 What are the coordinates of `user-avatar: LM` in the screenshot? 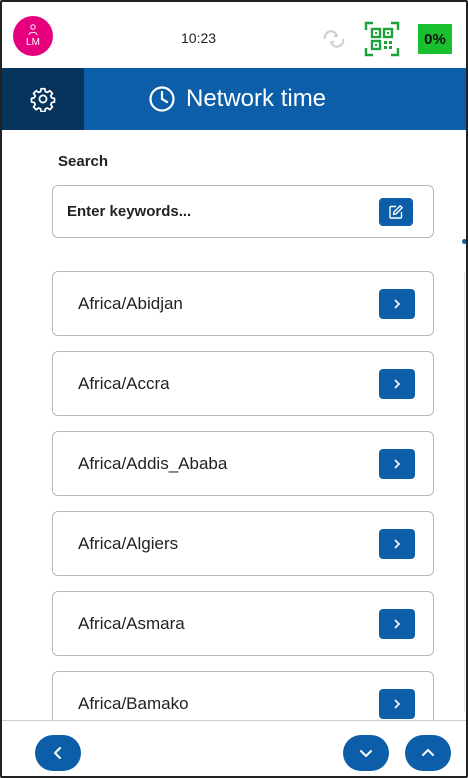 It's located at (33, 36).